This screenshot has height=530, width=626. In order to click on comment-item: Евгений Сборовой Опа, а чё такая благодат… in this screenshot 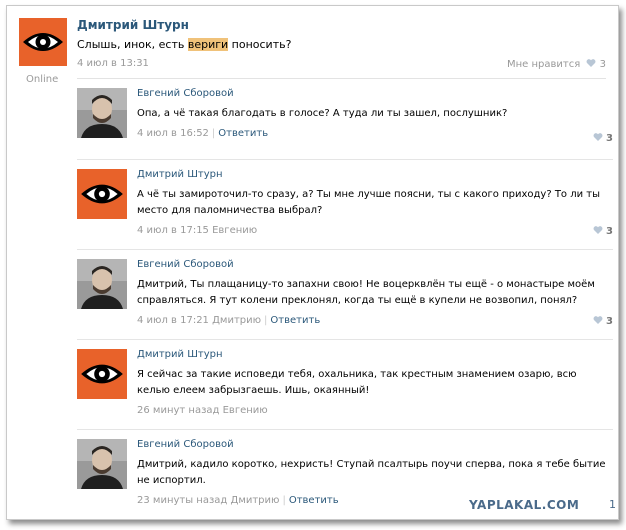, I will do `click(345, 128)`.